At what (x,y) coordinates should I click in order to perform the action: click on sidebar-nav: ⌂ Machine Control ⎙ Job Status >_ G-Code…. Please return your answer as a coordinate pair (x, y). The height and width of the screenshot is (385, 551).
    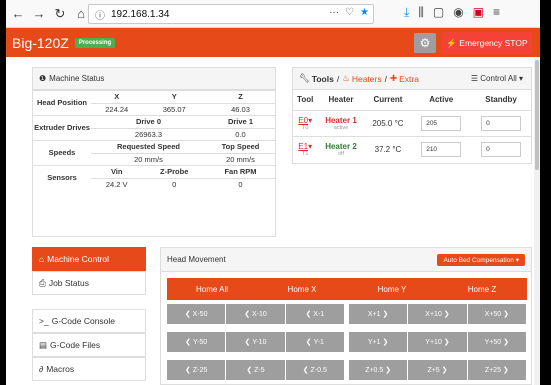
    Looking at the image, I should click on (89, 314).